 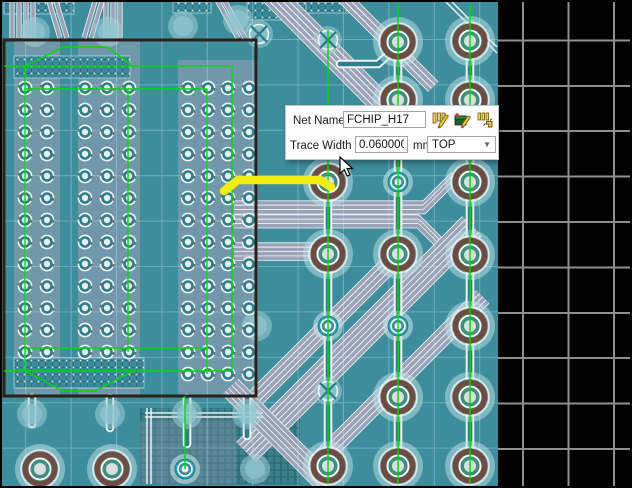 What do you see at coordinates (444, 144) in the screenshot?
I see `layer-select-value: TOP` at bounding box center [444, 144].